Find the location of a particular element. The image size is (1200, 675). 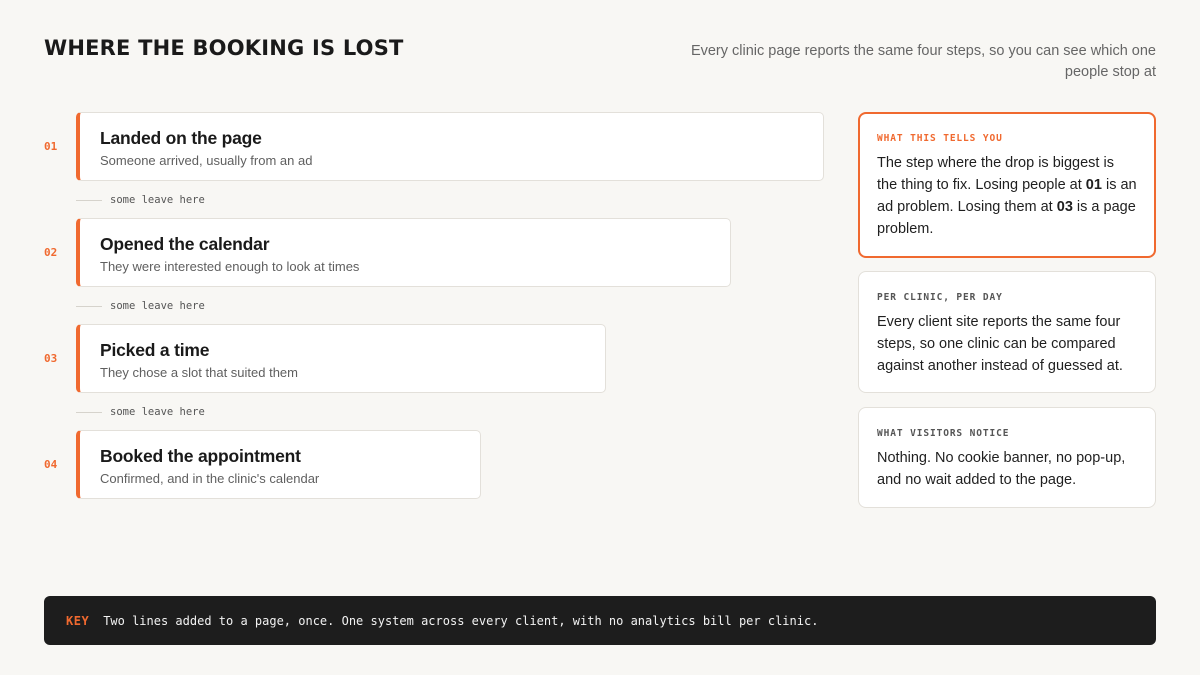

step-title: Picked a time is located at coordinates (155, 350).